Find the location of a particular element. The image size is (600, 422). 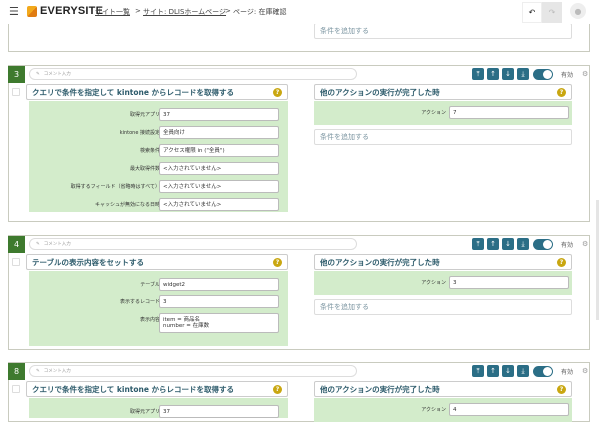

field-row: kintone 接続設定 全員向け is located at coordinates (158, 132).